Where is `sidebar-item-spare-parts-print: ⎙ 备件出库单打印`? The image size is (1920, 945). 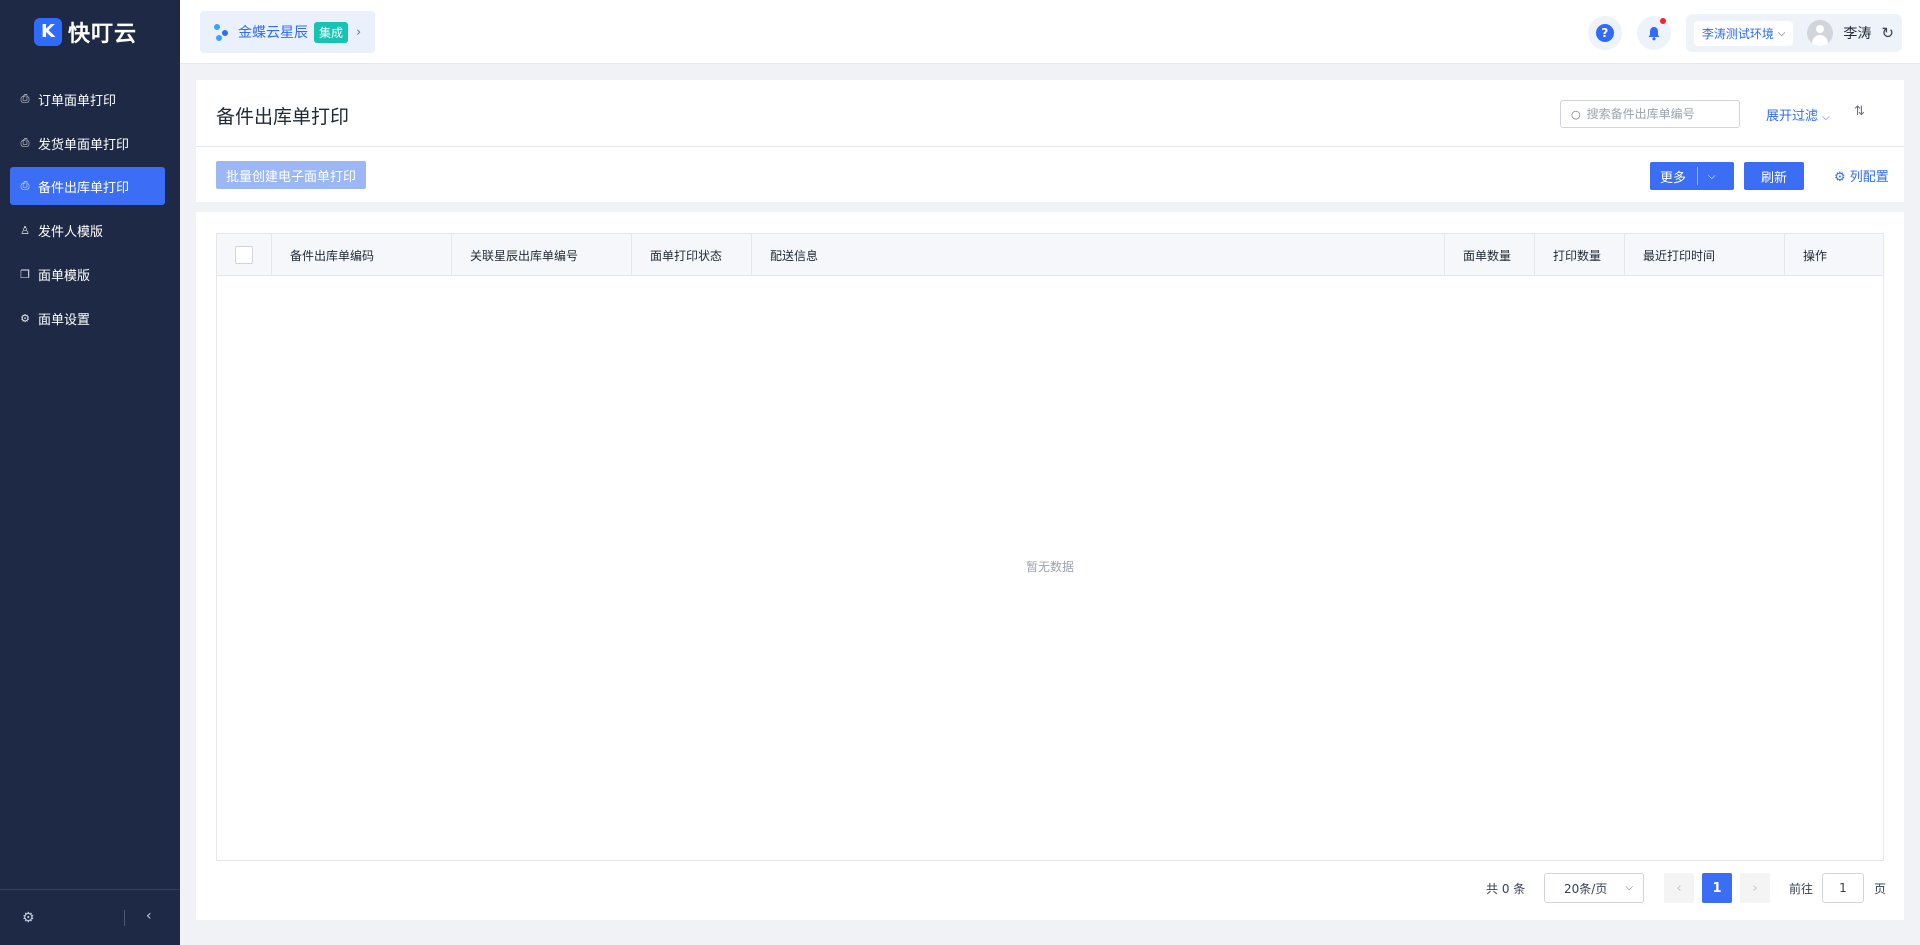 sidebar-item-spare-parts-print: ⎙ 备件出库单打印 is located at coordinates (87, 186).